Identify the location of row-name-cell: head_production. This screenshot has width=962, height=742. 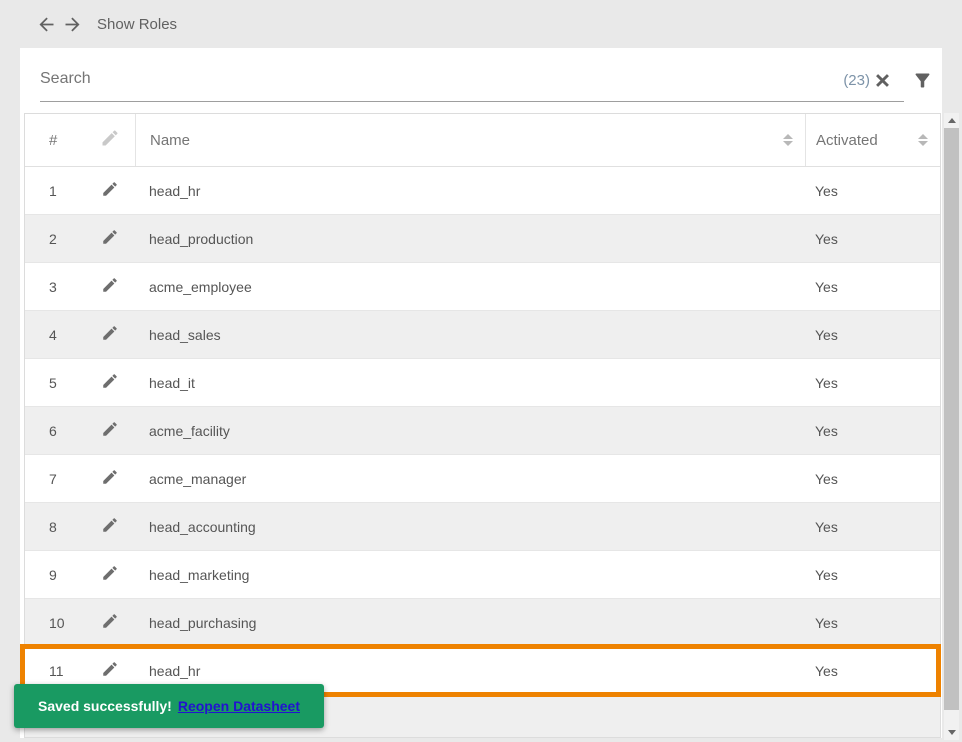
(201, 238).